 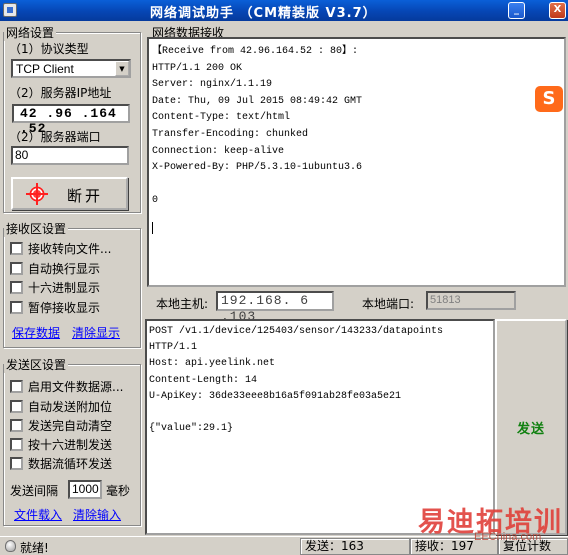 I want to click on watermark-url: EEChina.com, so click(x=508, y=537).